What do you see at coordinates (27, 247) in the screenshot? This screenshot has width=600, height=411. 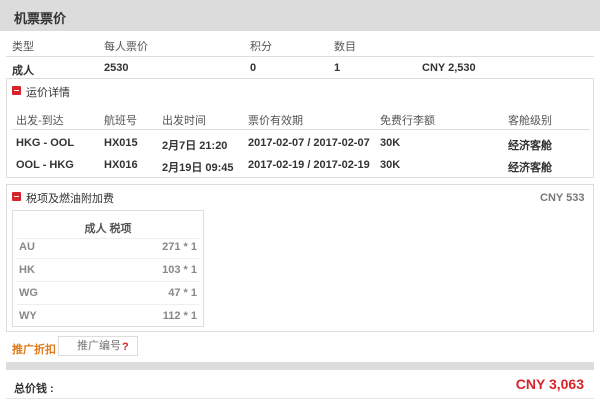 I see `tax-code: AU` at bounding box center [27, 247].